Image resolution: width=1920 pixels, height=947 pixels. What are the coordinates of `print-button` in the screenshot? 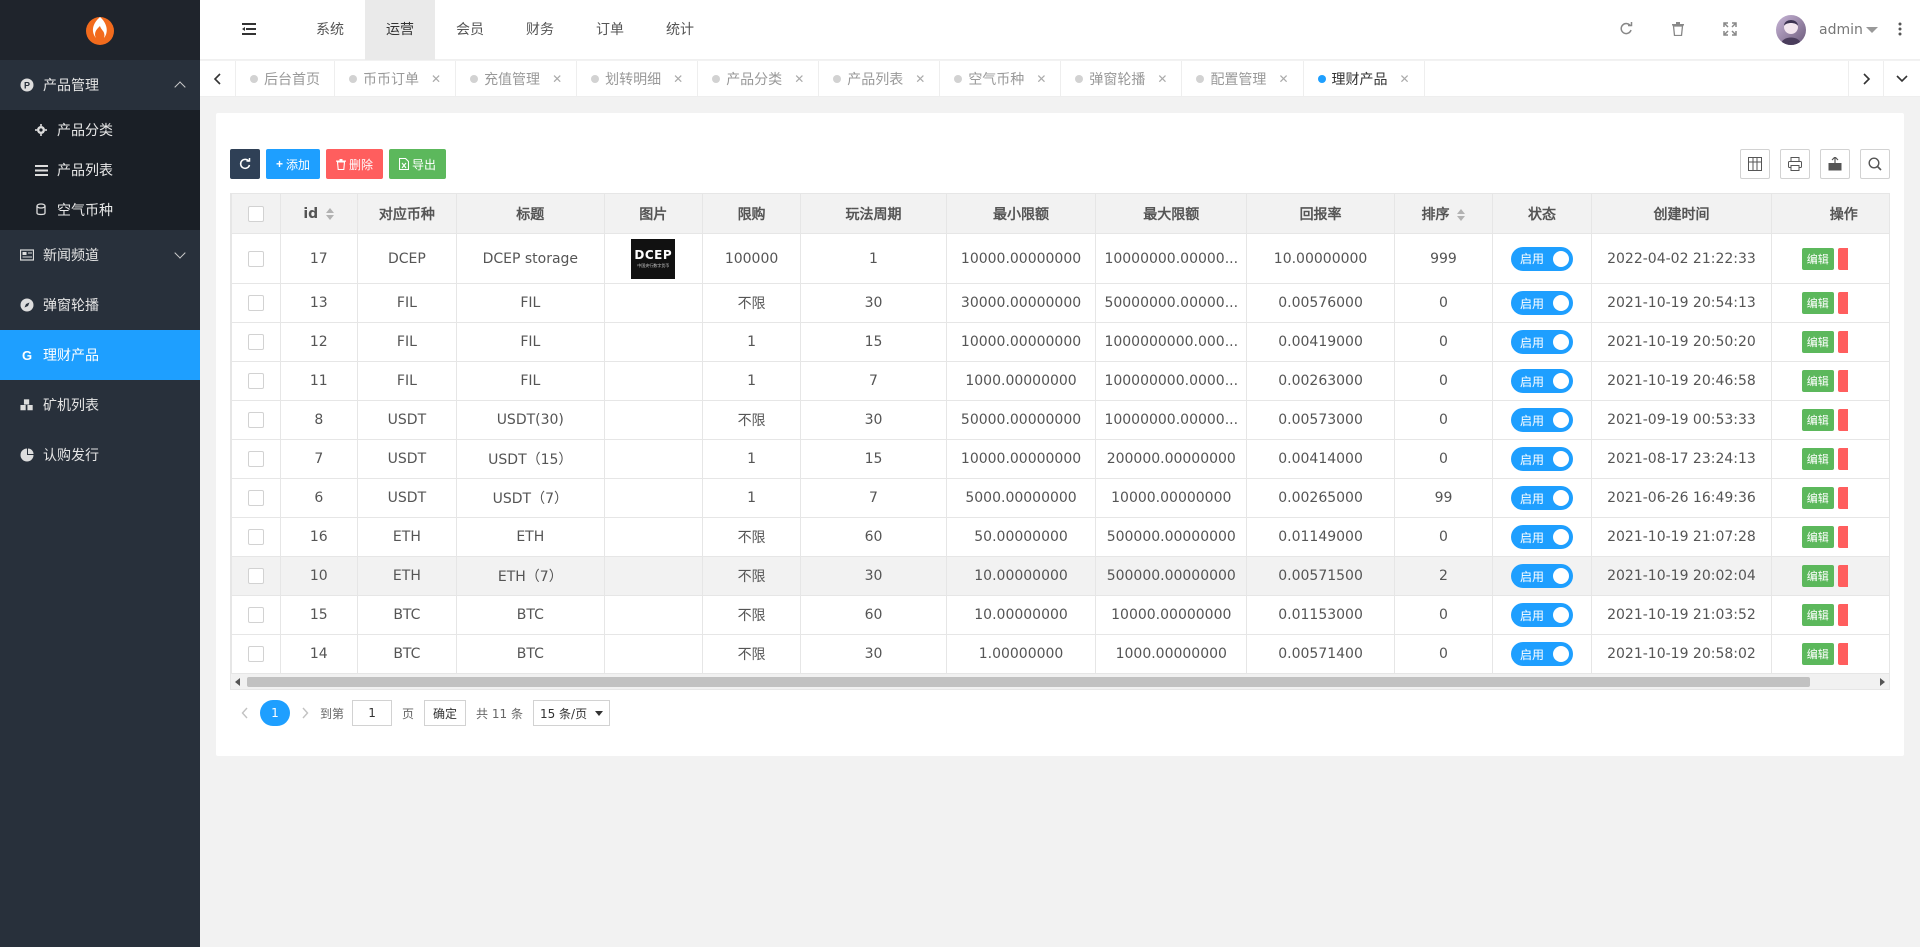 It's located at (1795, 164).